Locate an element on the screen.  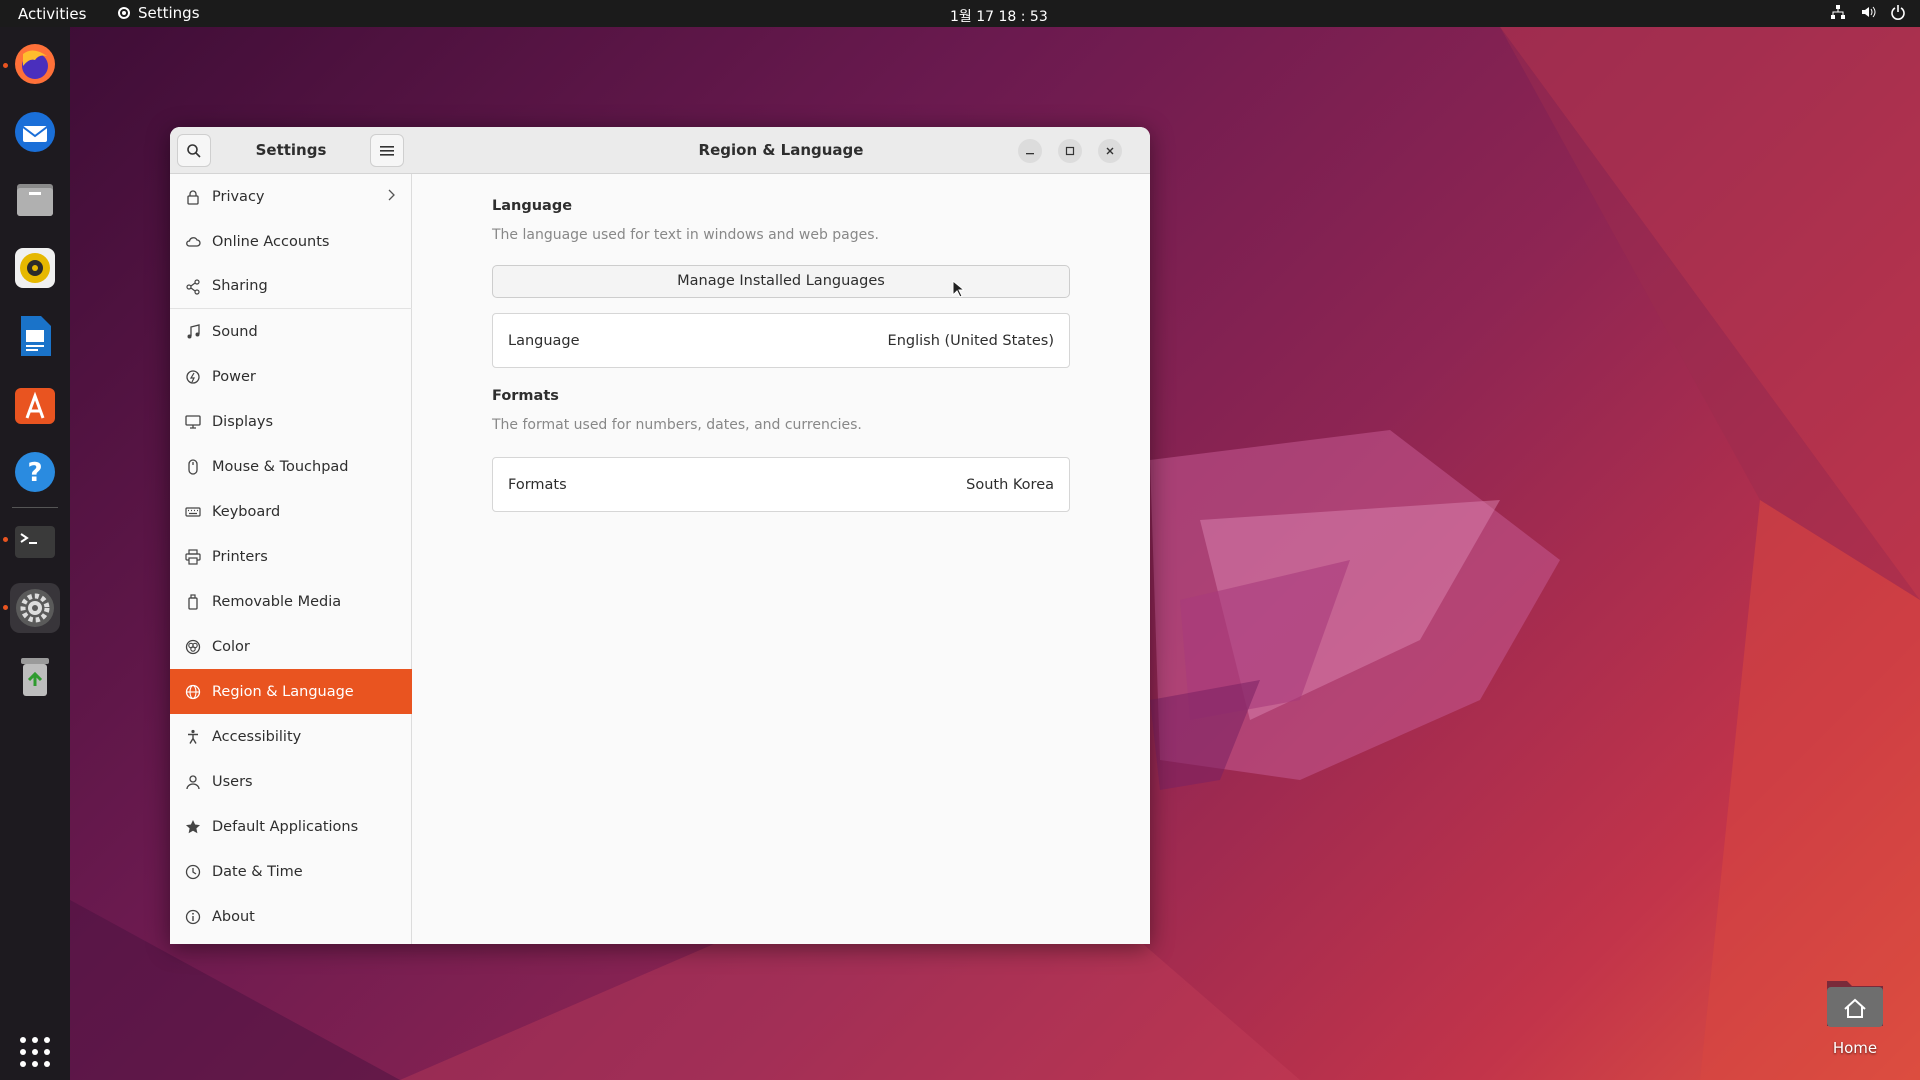
sidebar-item-removable-media: Removable Media is located at coordinates (291, 601).